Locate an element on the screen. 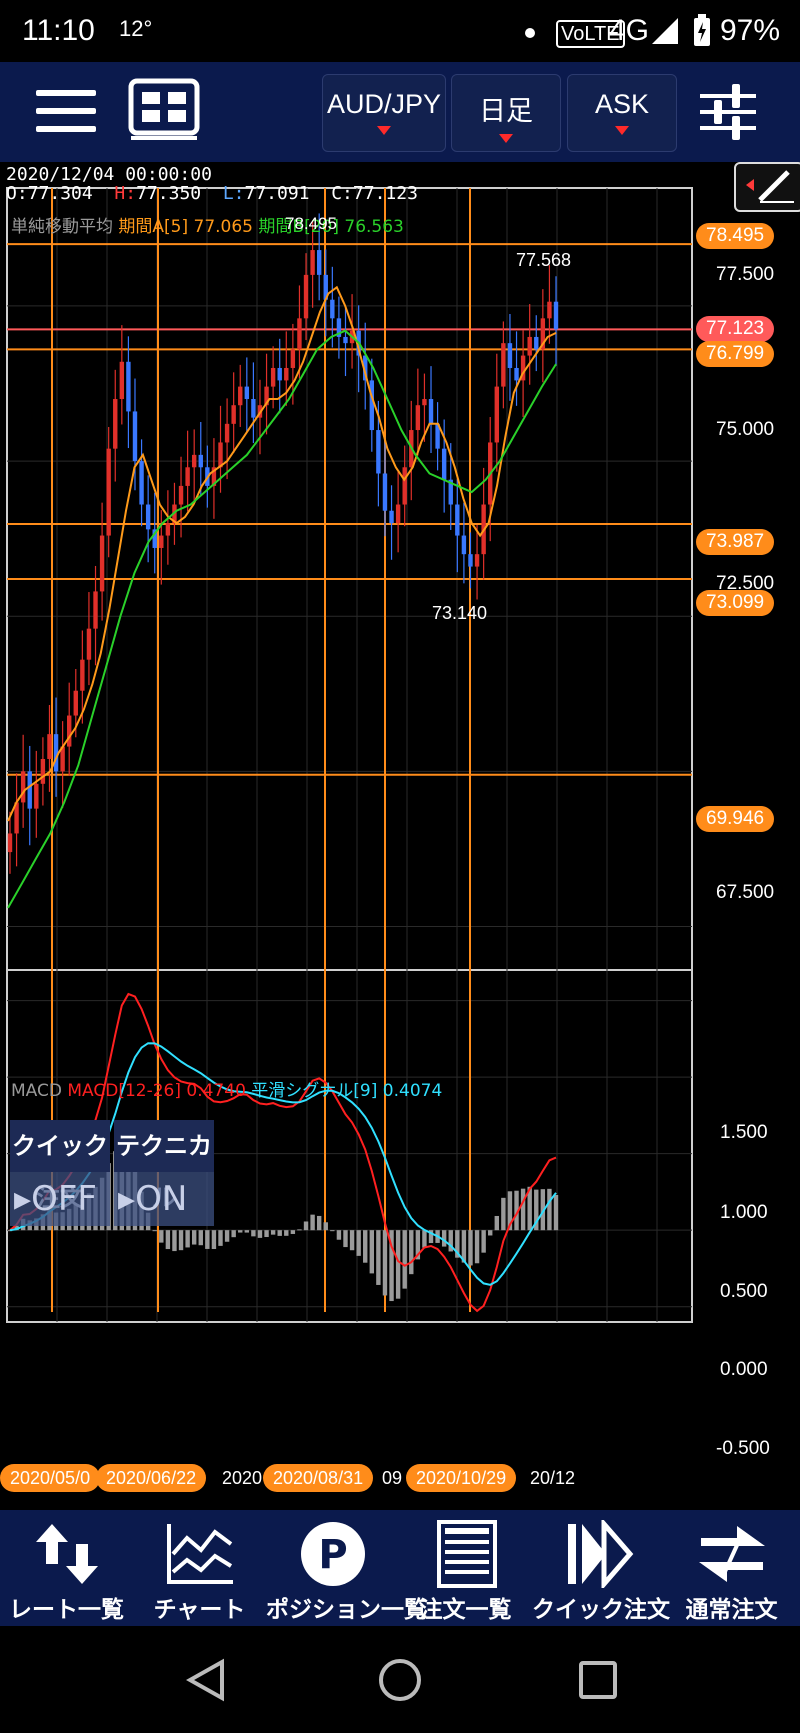 Image resolution: width=800 pixels, height=1733 pixels. nav-label: チャート is located at coordinates (199, 1610).